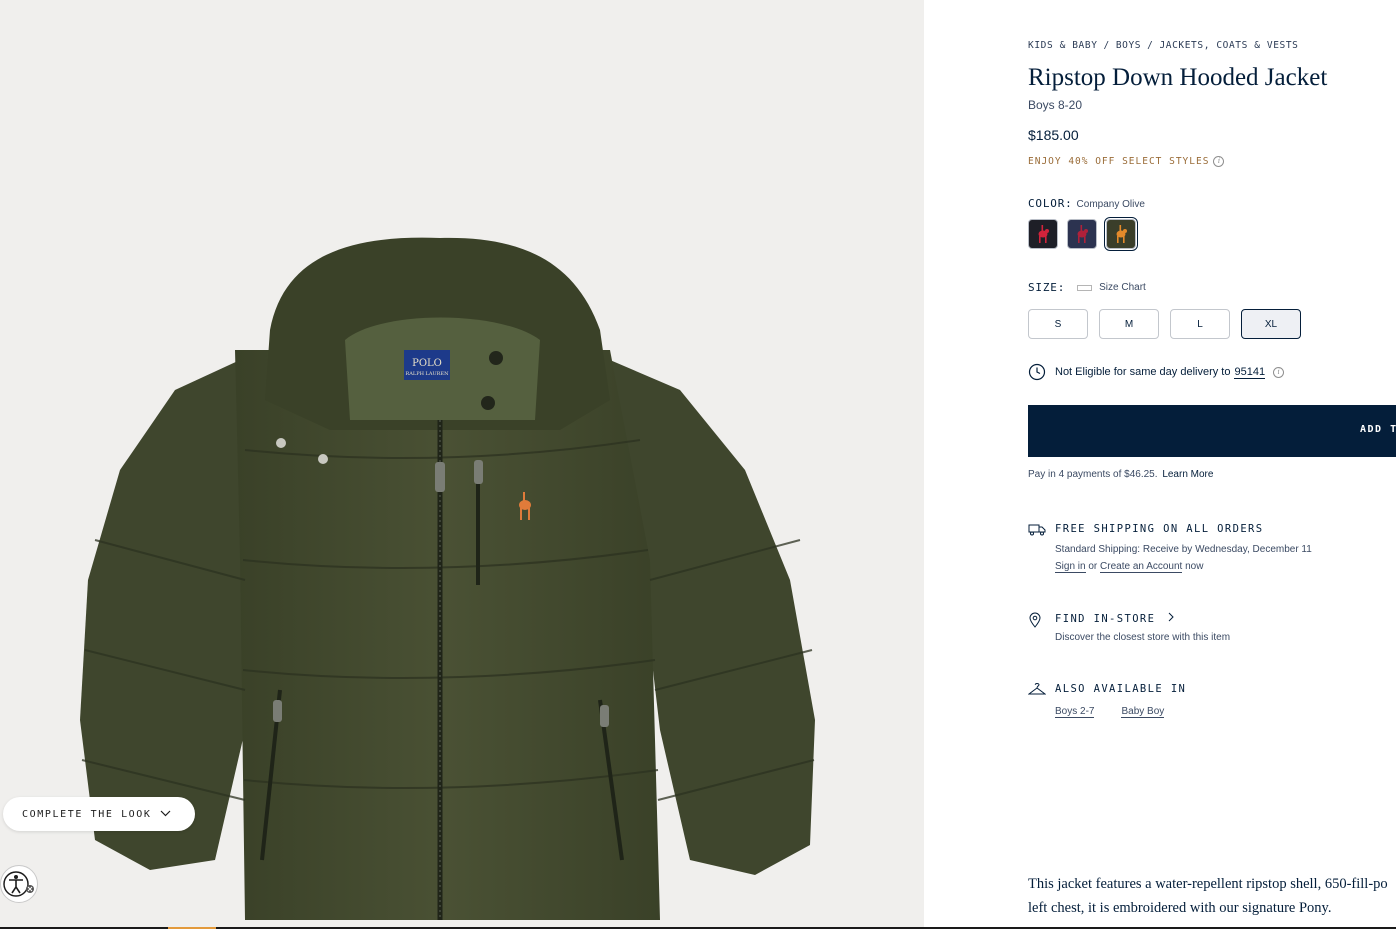 This screenshot has height=929, width=1396. What do you see at coordinates (1121, 689) in the screenshot?
I see `also-available-heading: ALSO AVAILABLE IN` at bounding box center [1121, 689].